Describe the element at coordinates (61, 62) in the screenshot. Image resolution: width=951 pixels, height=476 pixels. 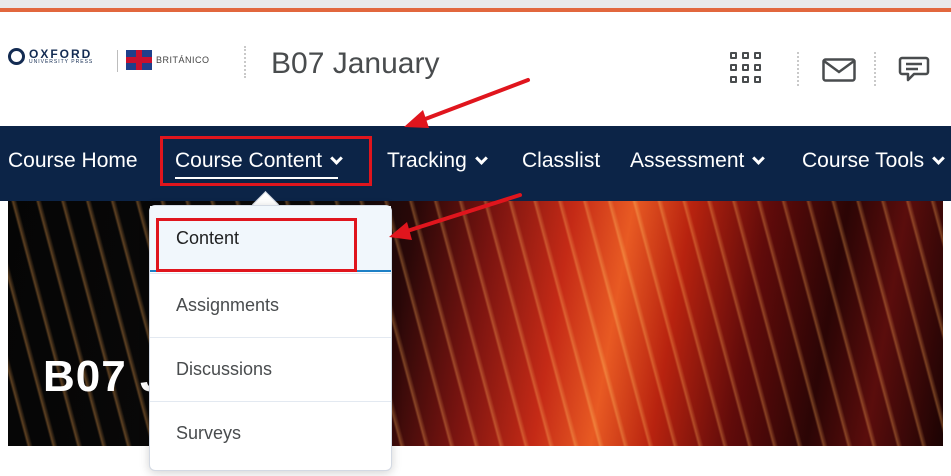
I see `oxford-sub-text: UNIVERSITY PRESS` at that location.